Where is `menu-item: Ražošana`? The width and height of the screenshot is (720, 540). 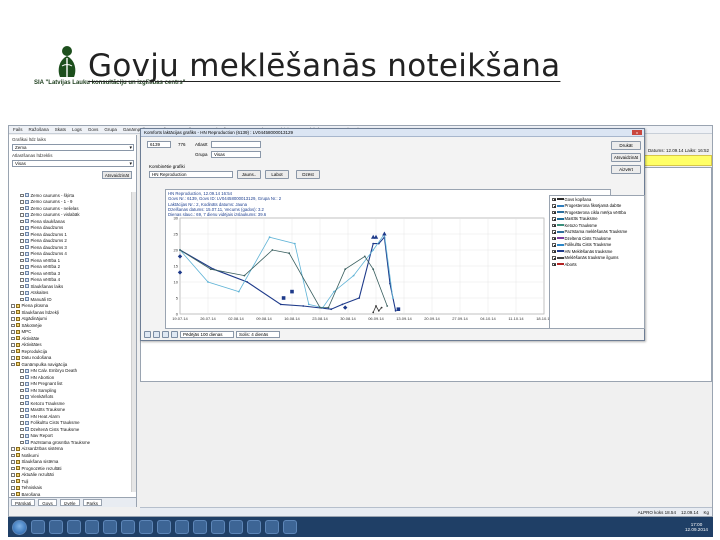 menu-item: Ražošana is located at coordinates (39, 129).